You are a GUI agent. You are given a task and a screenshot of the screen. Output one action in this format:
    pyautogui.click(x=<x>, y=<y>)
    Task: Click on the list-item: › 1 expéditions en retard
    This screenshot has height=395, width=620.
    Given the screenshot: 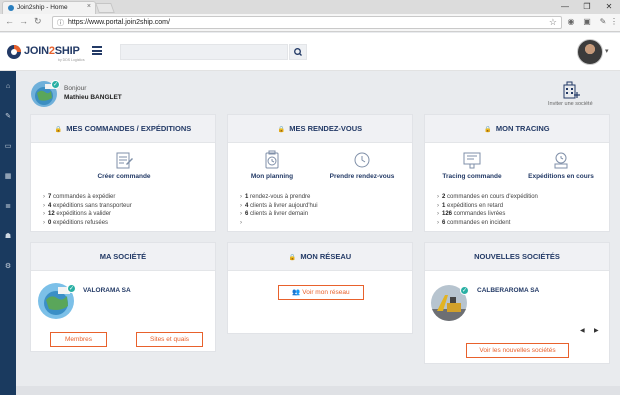 What is the action you would take?
    pyautogui.click(x=487, y=206)
    